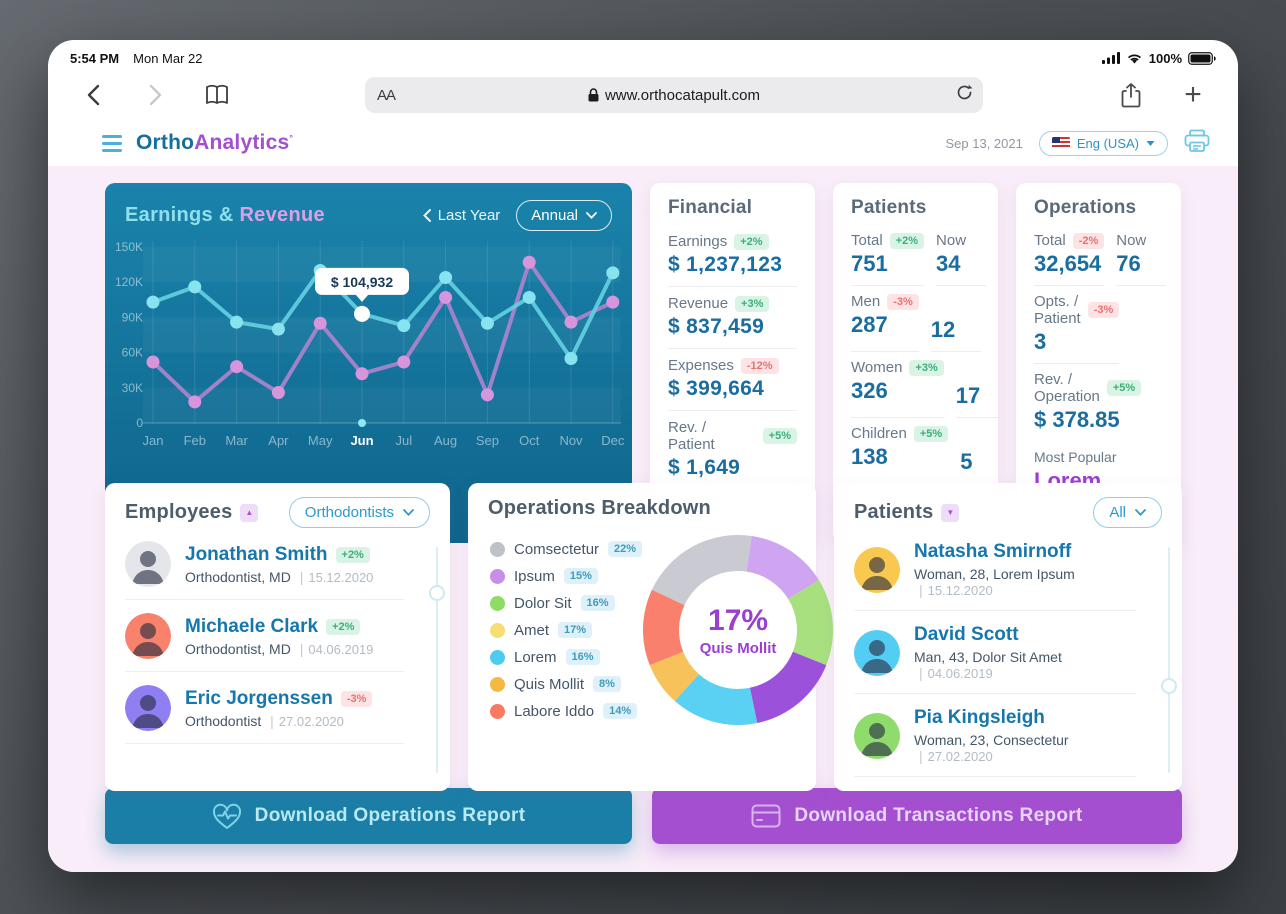  What do you see at coordinates (950, 512) in the screenshot?
I see `sort-down-icon: ▼` at bounding box center [950, 512].